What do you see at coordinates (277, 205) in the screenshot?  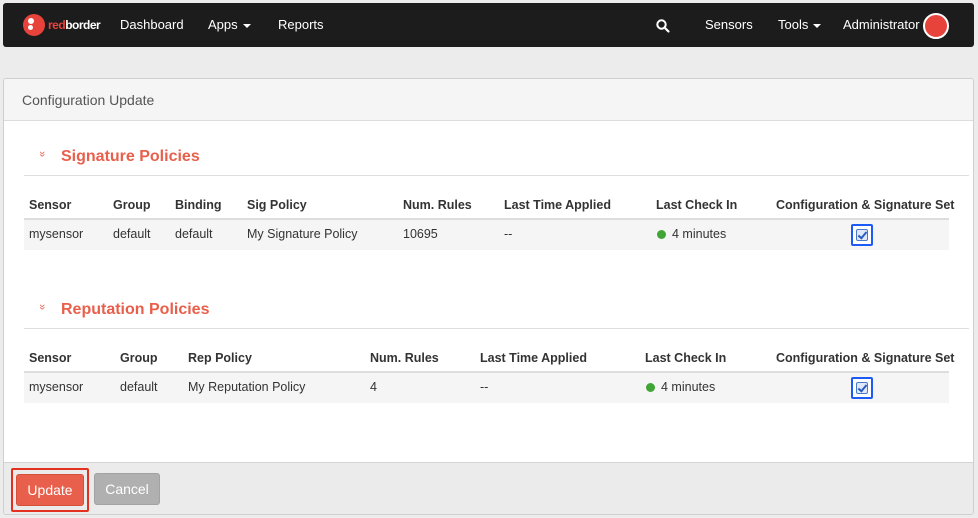 I see `col-sig-policy: Sig Policy` at bounding box center [277, 205].